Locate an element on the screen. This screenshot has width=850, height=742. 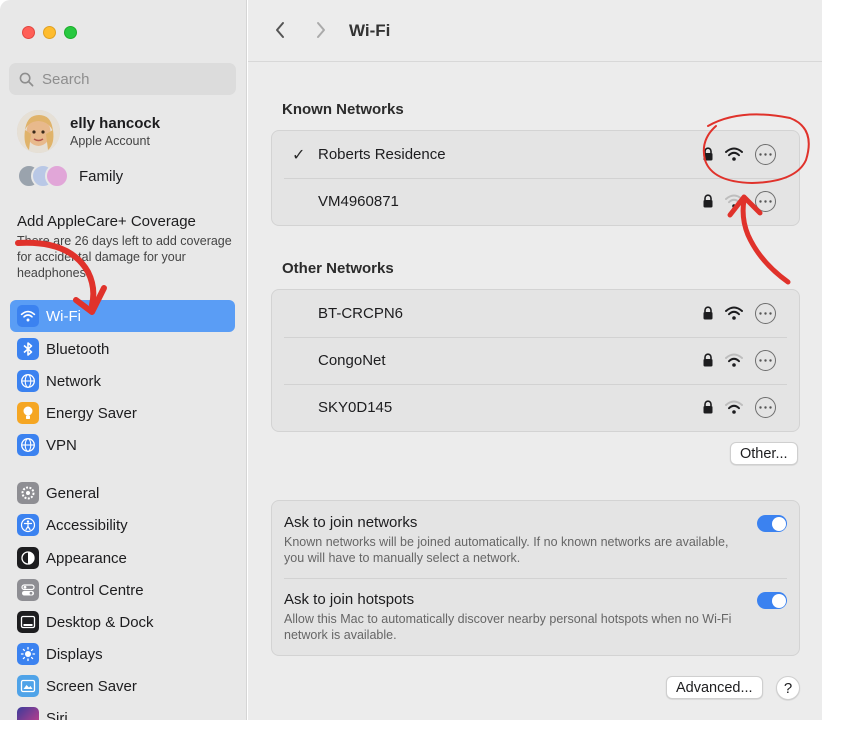
siri-icon is located at coordinates (28, 713).